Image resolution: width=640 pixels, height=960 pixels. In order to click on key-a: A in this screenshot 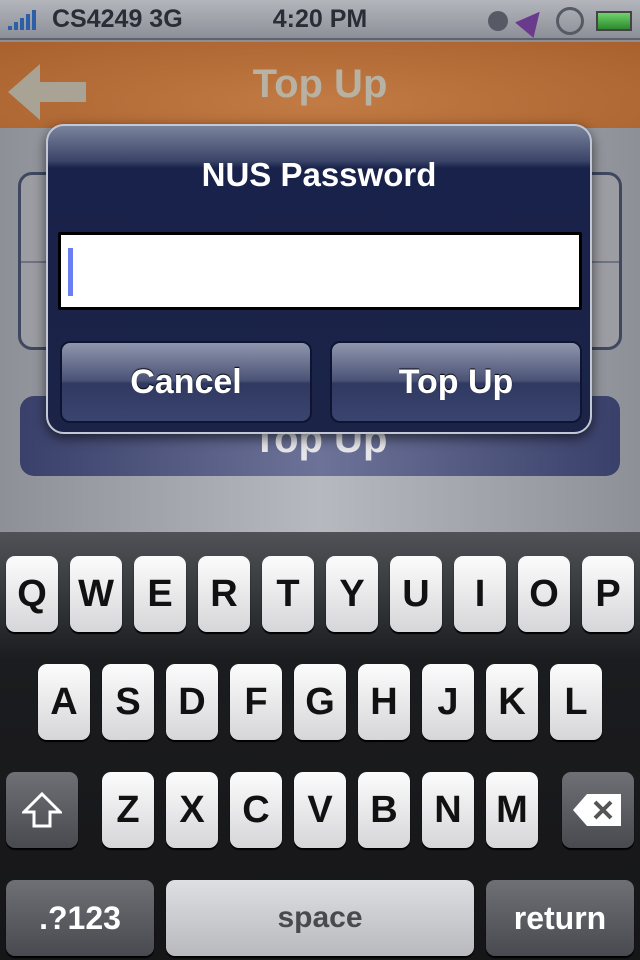, I will do `click(64, 702)`.